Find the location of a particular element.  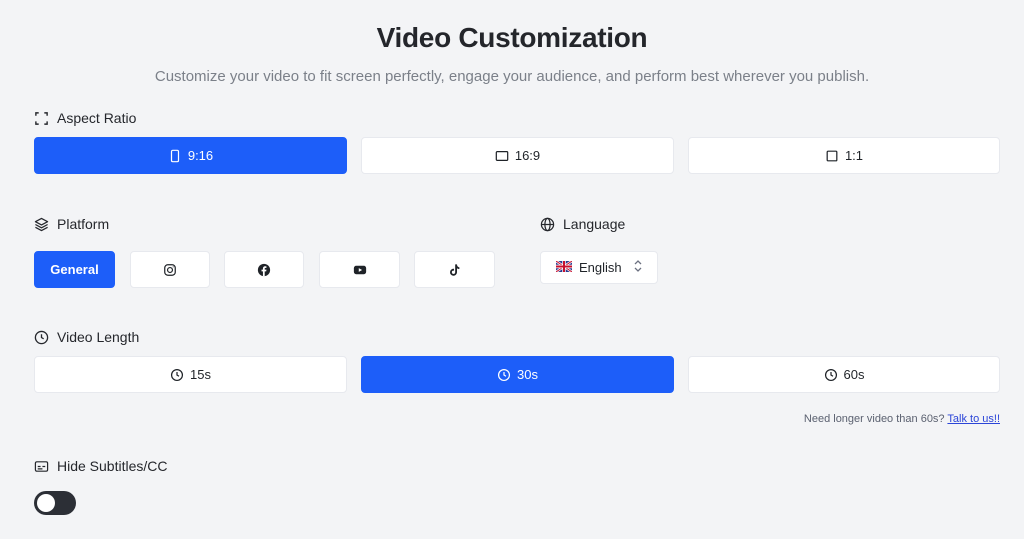

language-selected-value: English is located at coordinates (600, 267).